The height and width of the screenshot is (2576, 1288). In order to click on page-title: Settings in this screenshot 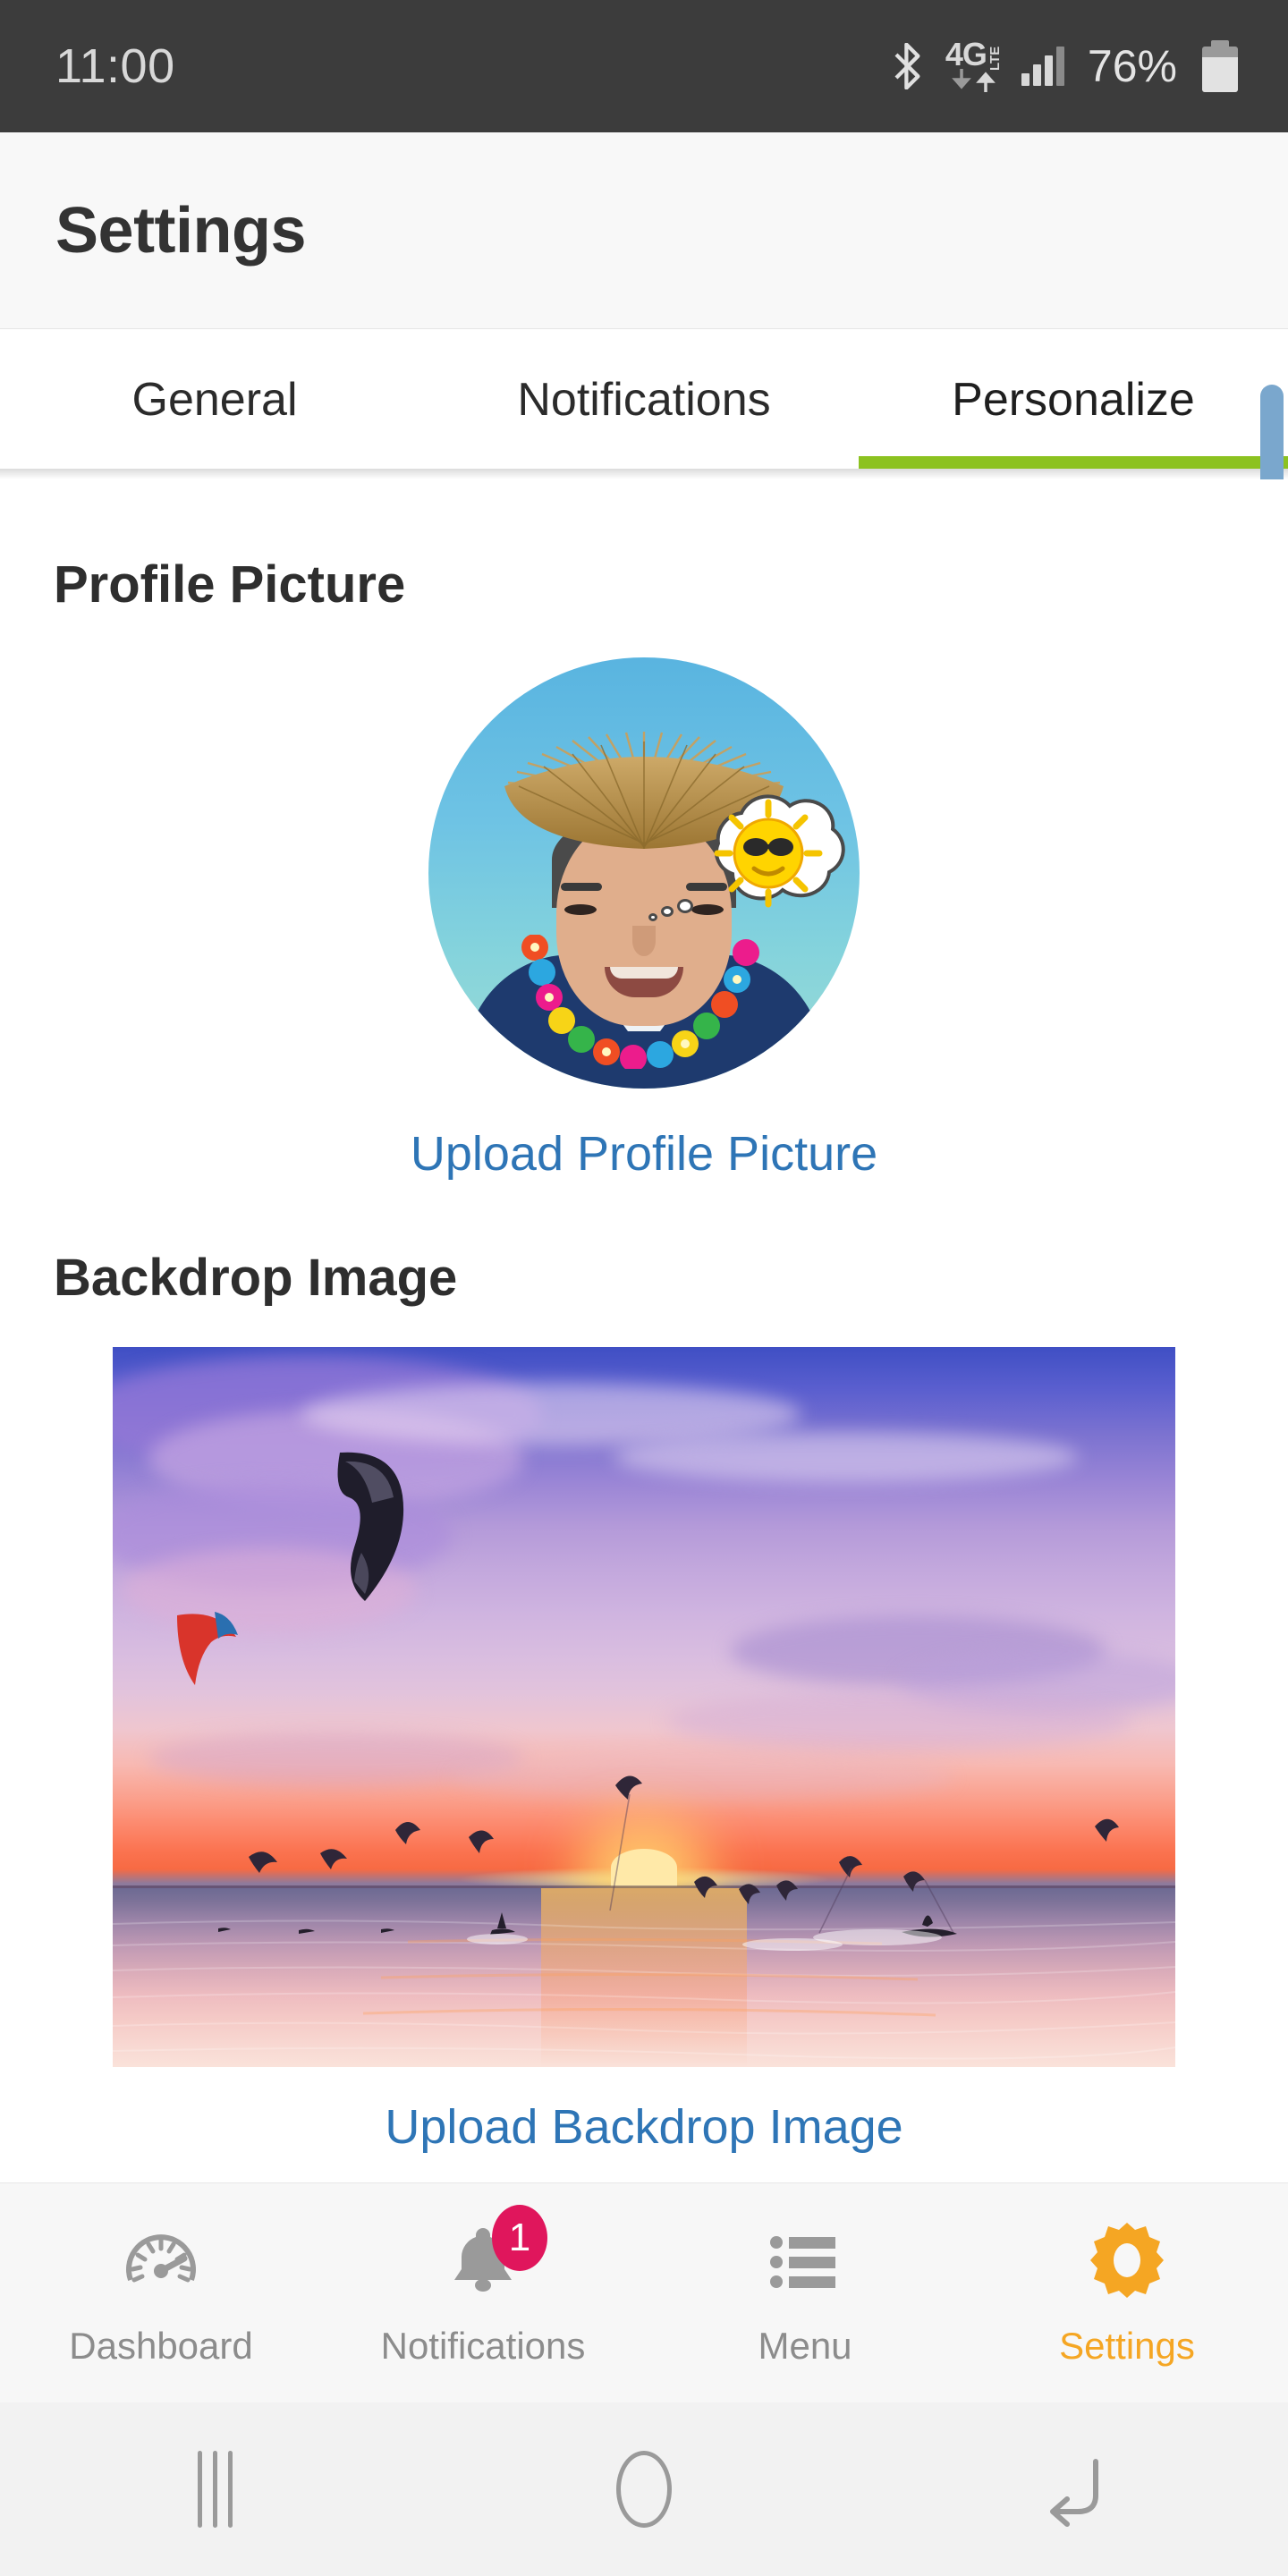, I will do `click(181, 230)`.